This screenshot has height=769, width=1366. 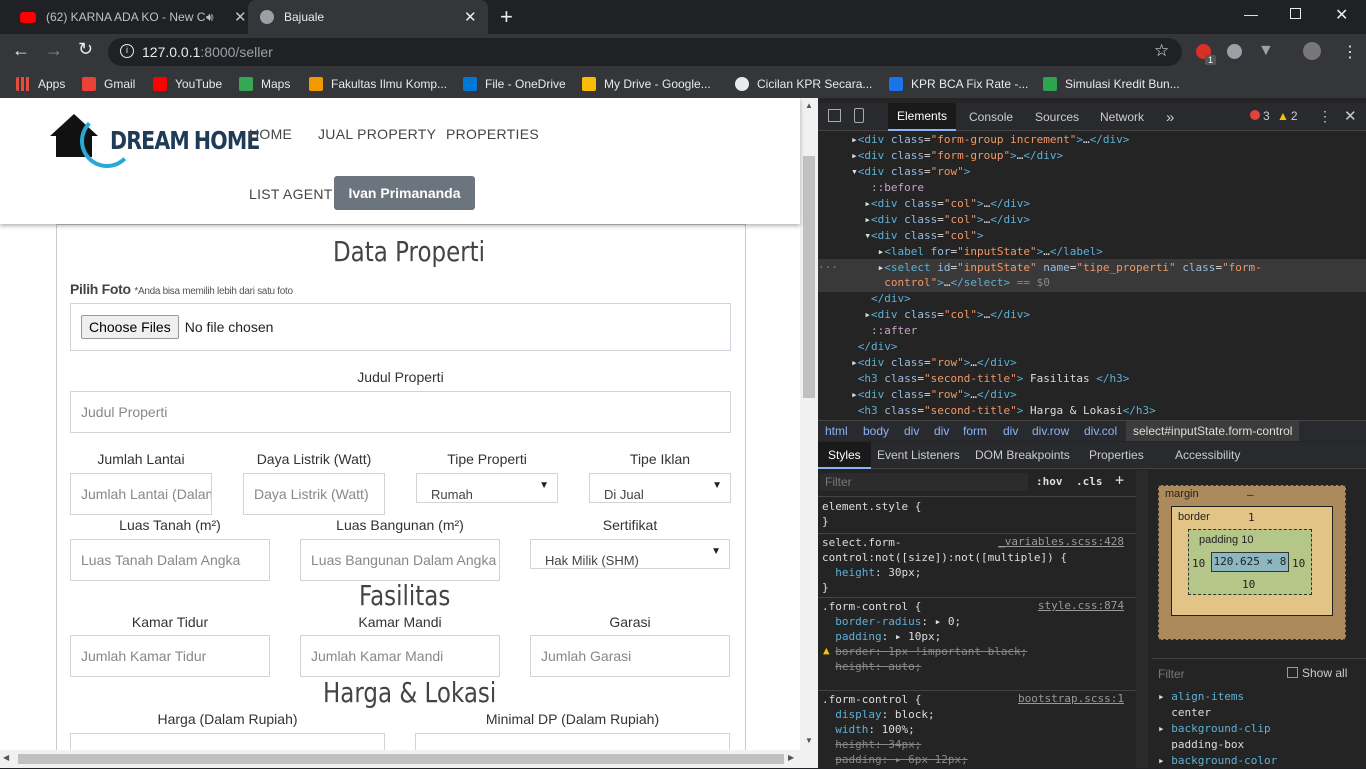 I want to click on nav-home: HOME, so click(x=270, y=134).